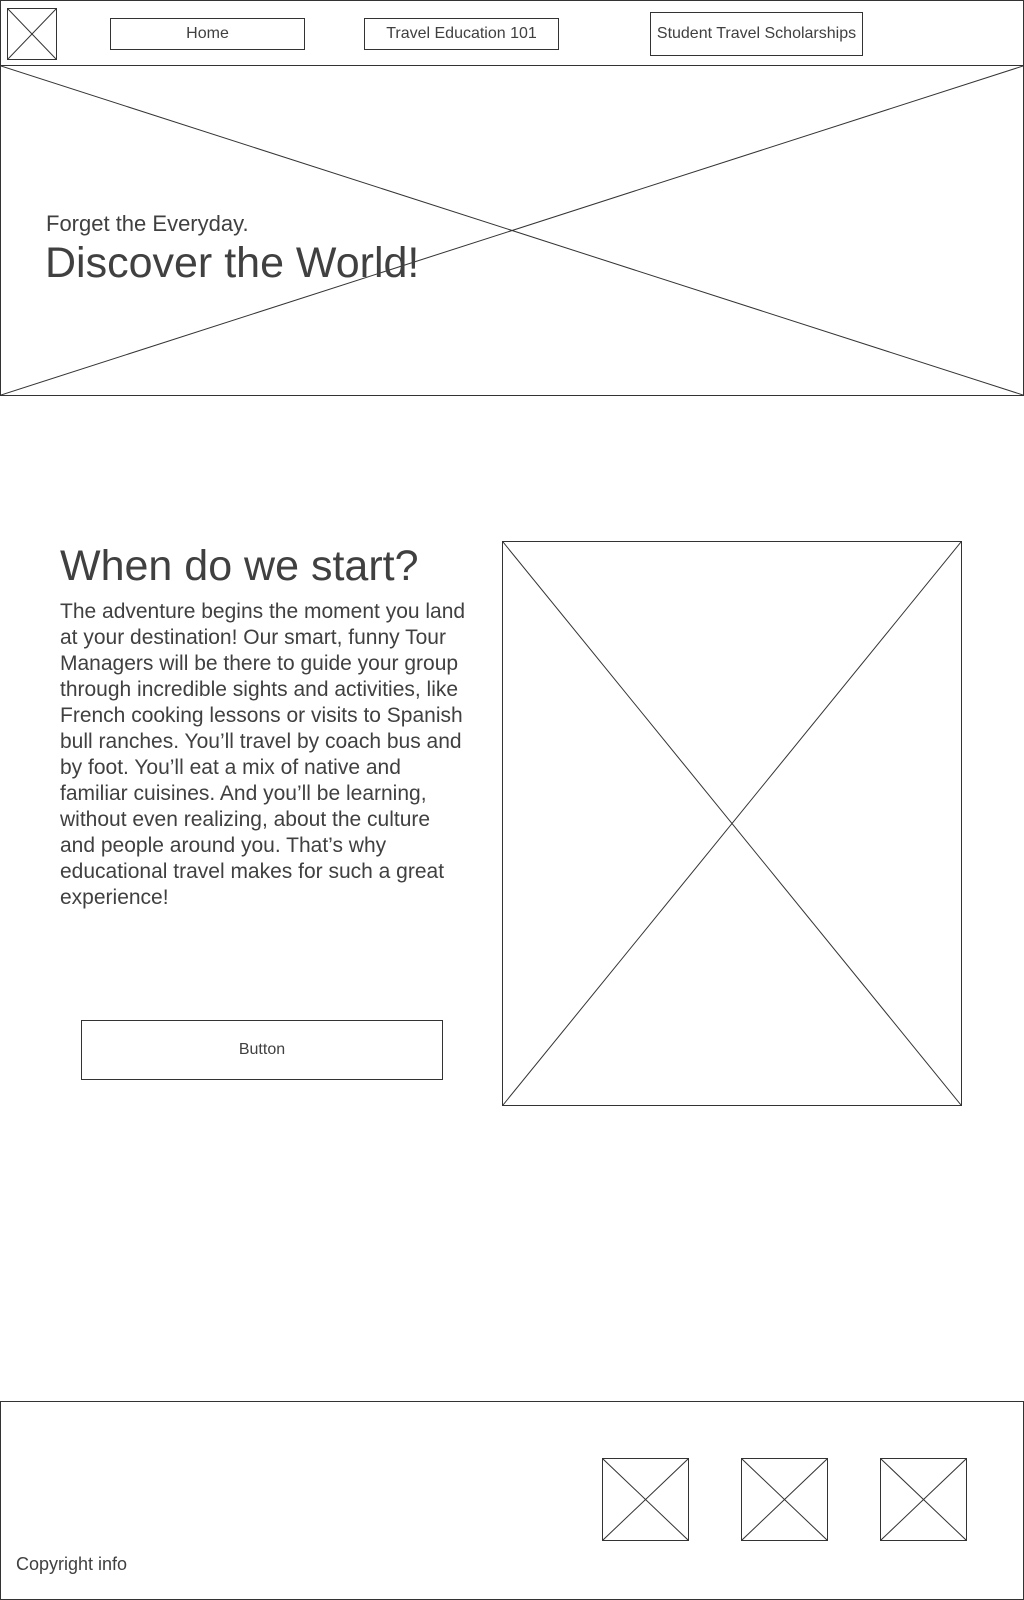 Image resolution: width=1024 pixels, height=1600 pixels. What do you see at coordinates (72, 1564) in the screenshot?
I see `copyright-text: Copyright info` at bounding box center [72, 1564].